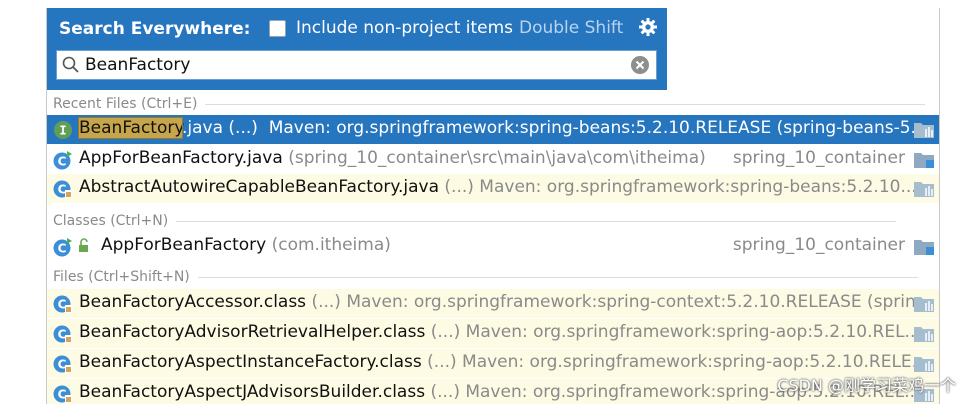 The image size is (962, 404). What do you see at coordinates (111, 221) in the screenshot?
I see `section-label: Classes (Ctrl+N)` at bounding box center [111, 221].